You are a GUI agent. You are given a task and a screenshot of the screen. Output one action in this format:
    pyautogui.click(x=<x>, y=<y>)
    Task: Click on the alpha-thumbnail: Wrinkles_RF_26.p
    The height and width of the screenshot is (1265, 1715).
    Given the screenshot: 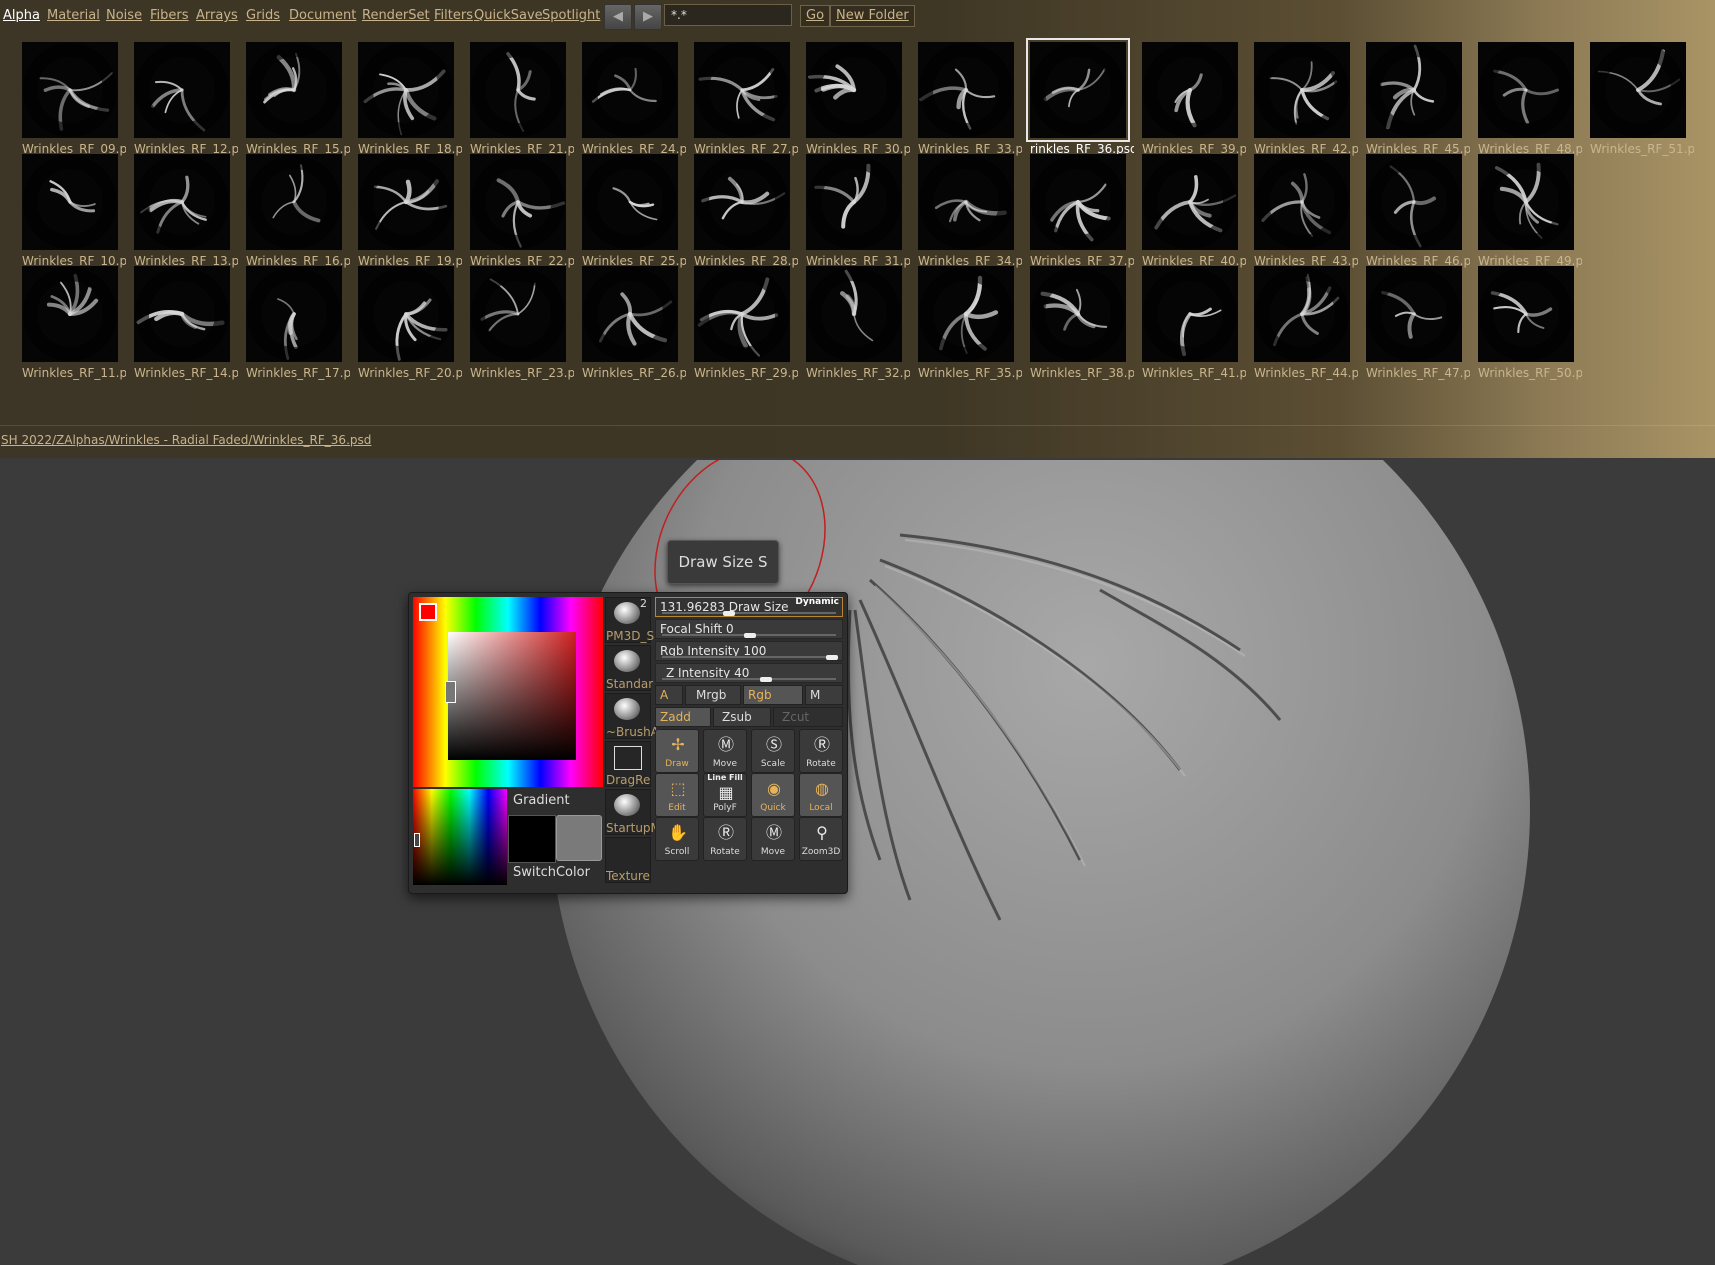 What is the action you would take?
    pyautogui.click(x=629, y=323)
    